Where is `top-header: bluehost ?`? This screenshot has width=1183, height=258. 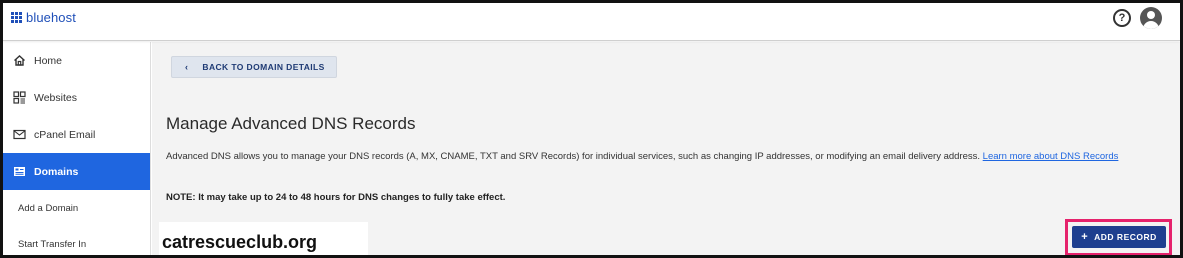
top-header: bluehost ? is located at coordinates (591, 22).